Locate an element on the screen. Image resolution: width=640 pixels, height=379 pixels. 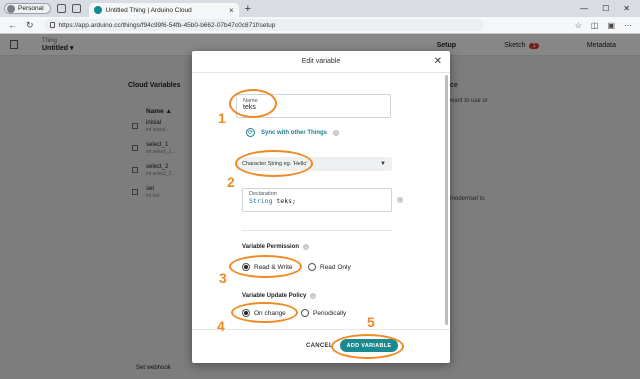
more-menu-icon: ⋯ is located at coordinates (628, 25).